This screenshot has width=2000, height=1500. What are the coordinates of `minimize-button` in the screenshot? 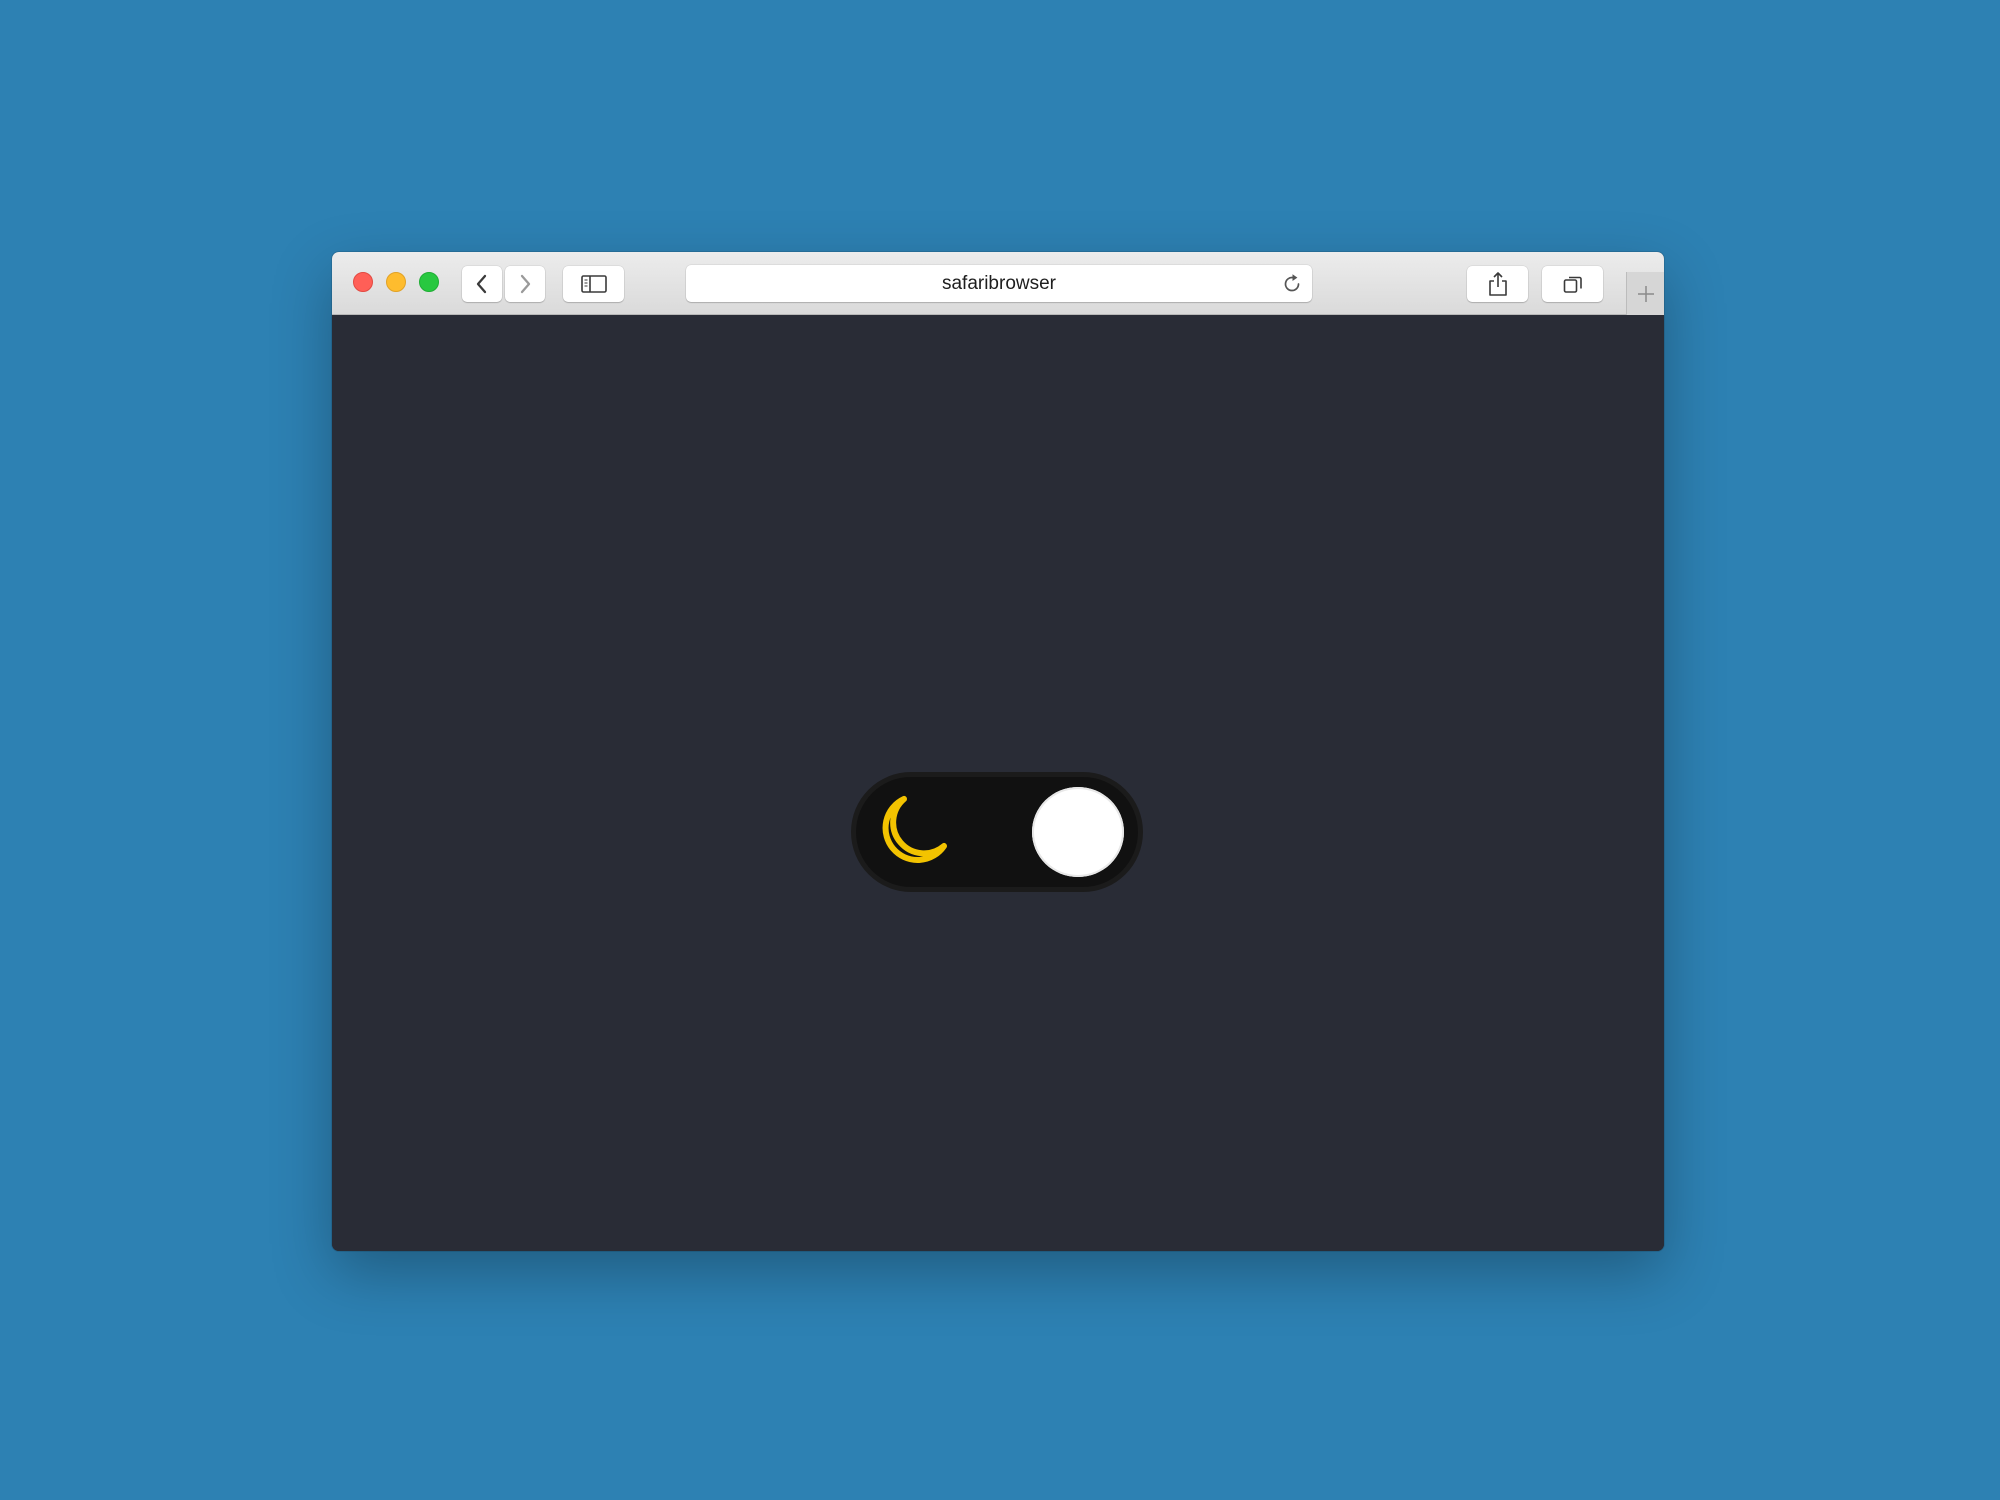 It's located at (396, 282).